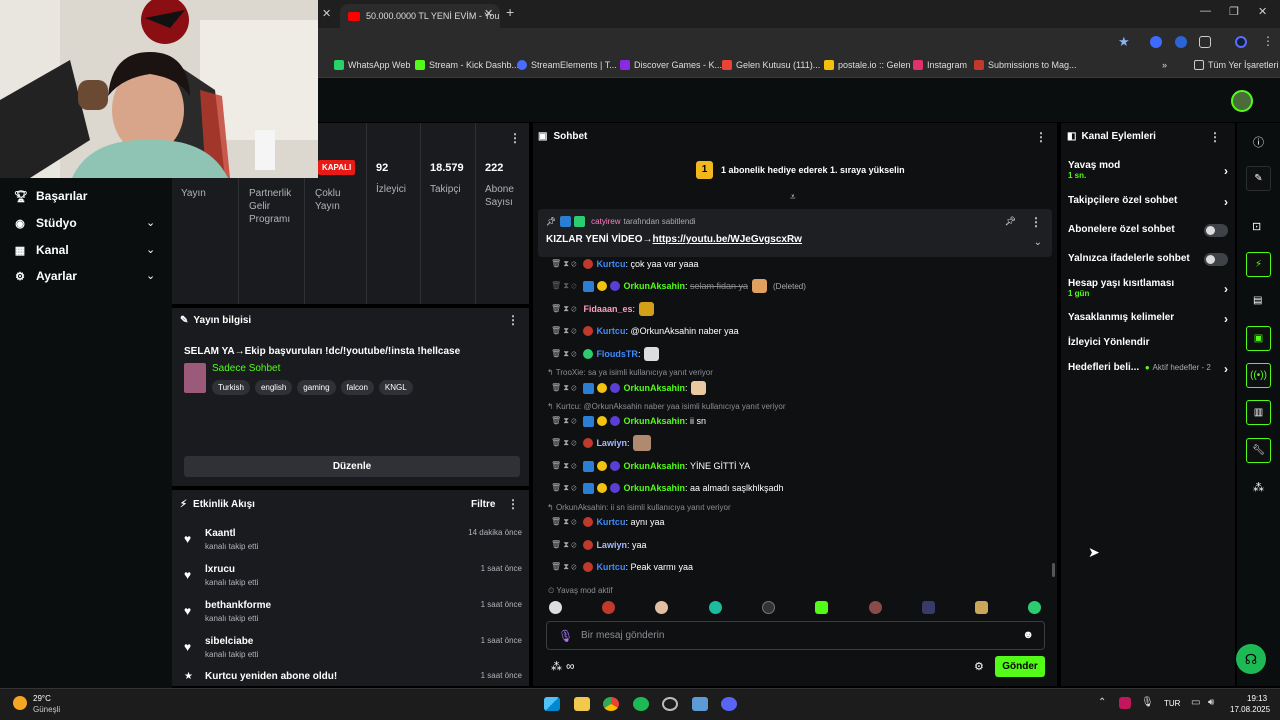  What do you see at coordinates (602, 309) in the screenshot?
I see `chat-message: 🗑︎ ⧗ ⊘ Fidaaan_es:` at bounding box center [602, 309].